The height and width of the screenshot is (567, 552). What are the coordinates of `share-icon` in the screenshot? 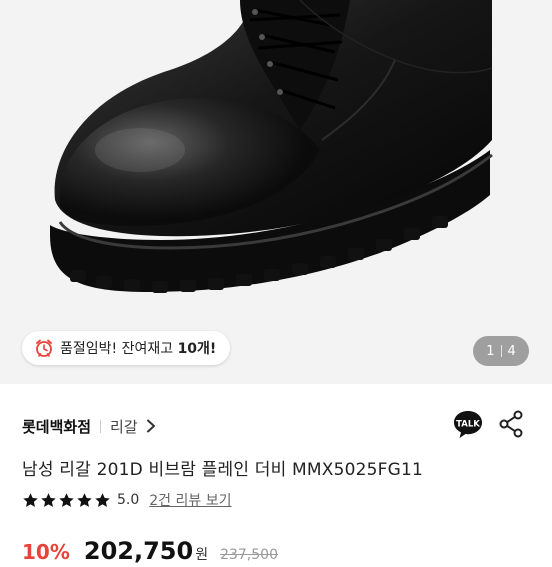 It's located at (511, 424).